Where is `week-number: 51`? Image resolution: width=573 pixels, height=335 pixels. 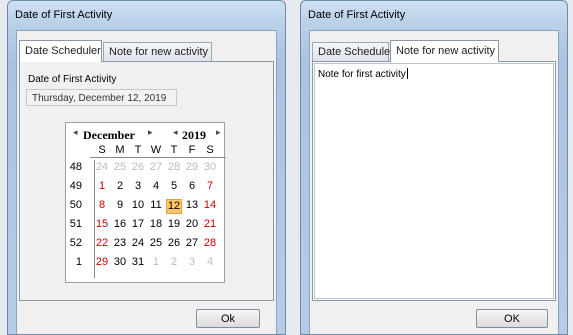
week-number: 51 is located at coordinates (75, 224).